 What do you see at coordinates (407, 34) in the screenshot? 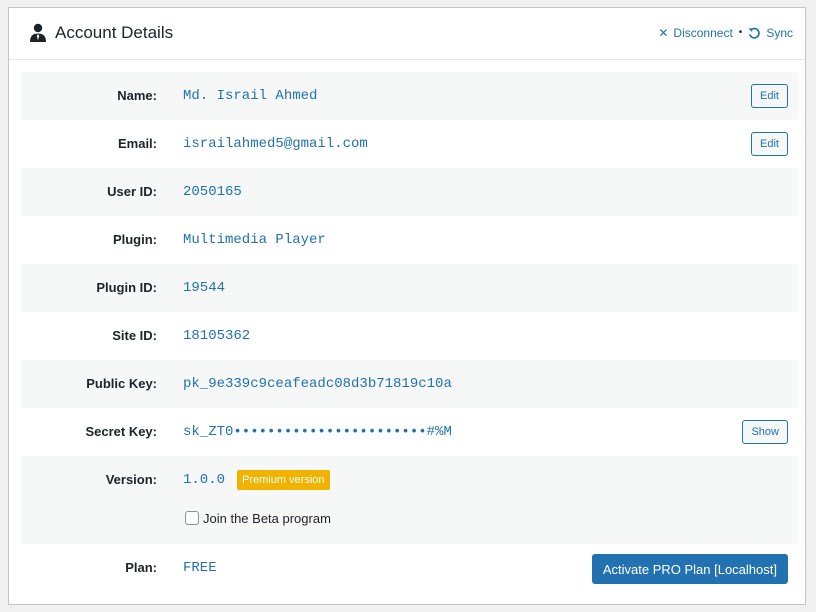
I see `panel-header: Account Details ✕ Disconnect • Sync` at bounding box center [407, 34].